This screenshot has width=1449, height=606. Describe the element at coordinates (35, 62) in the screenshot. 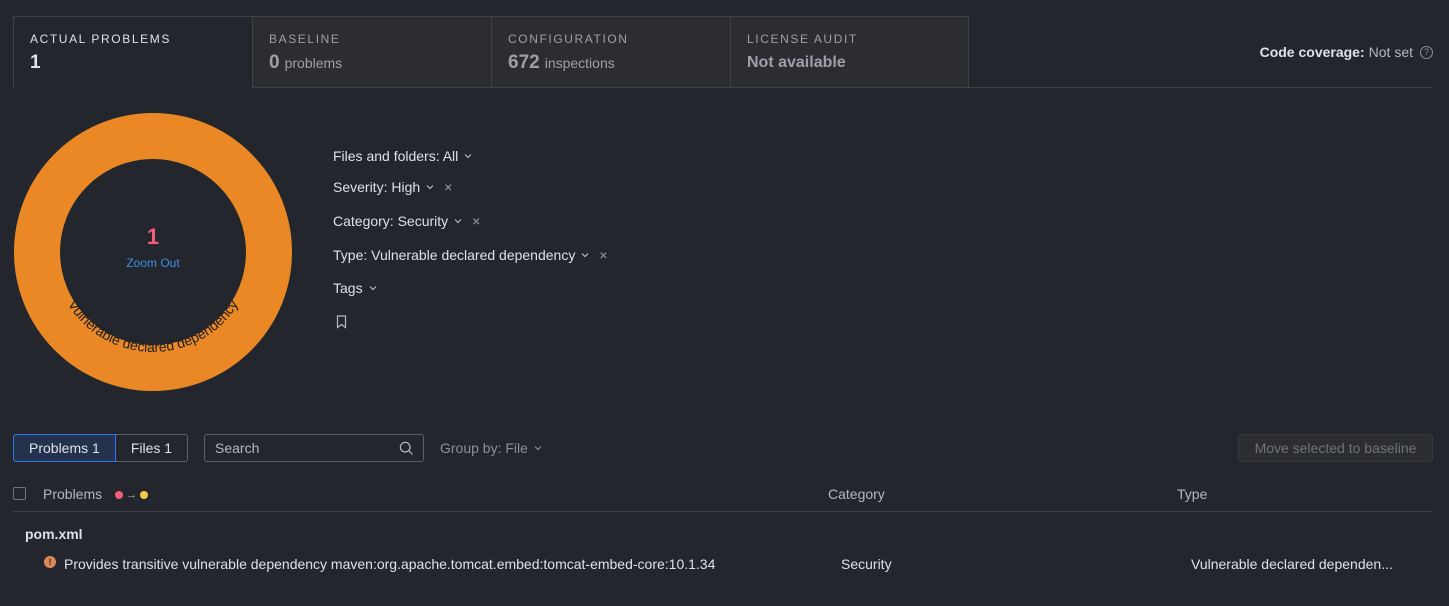

I see `tab-count: 1` at that location.